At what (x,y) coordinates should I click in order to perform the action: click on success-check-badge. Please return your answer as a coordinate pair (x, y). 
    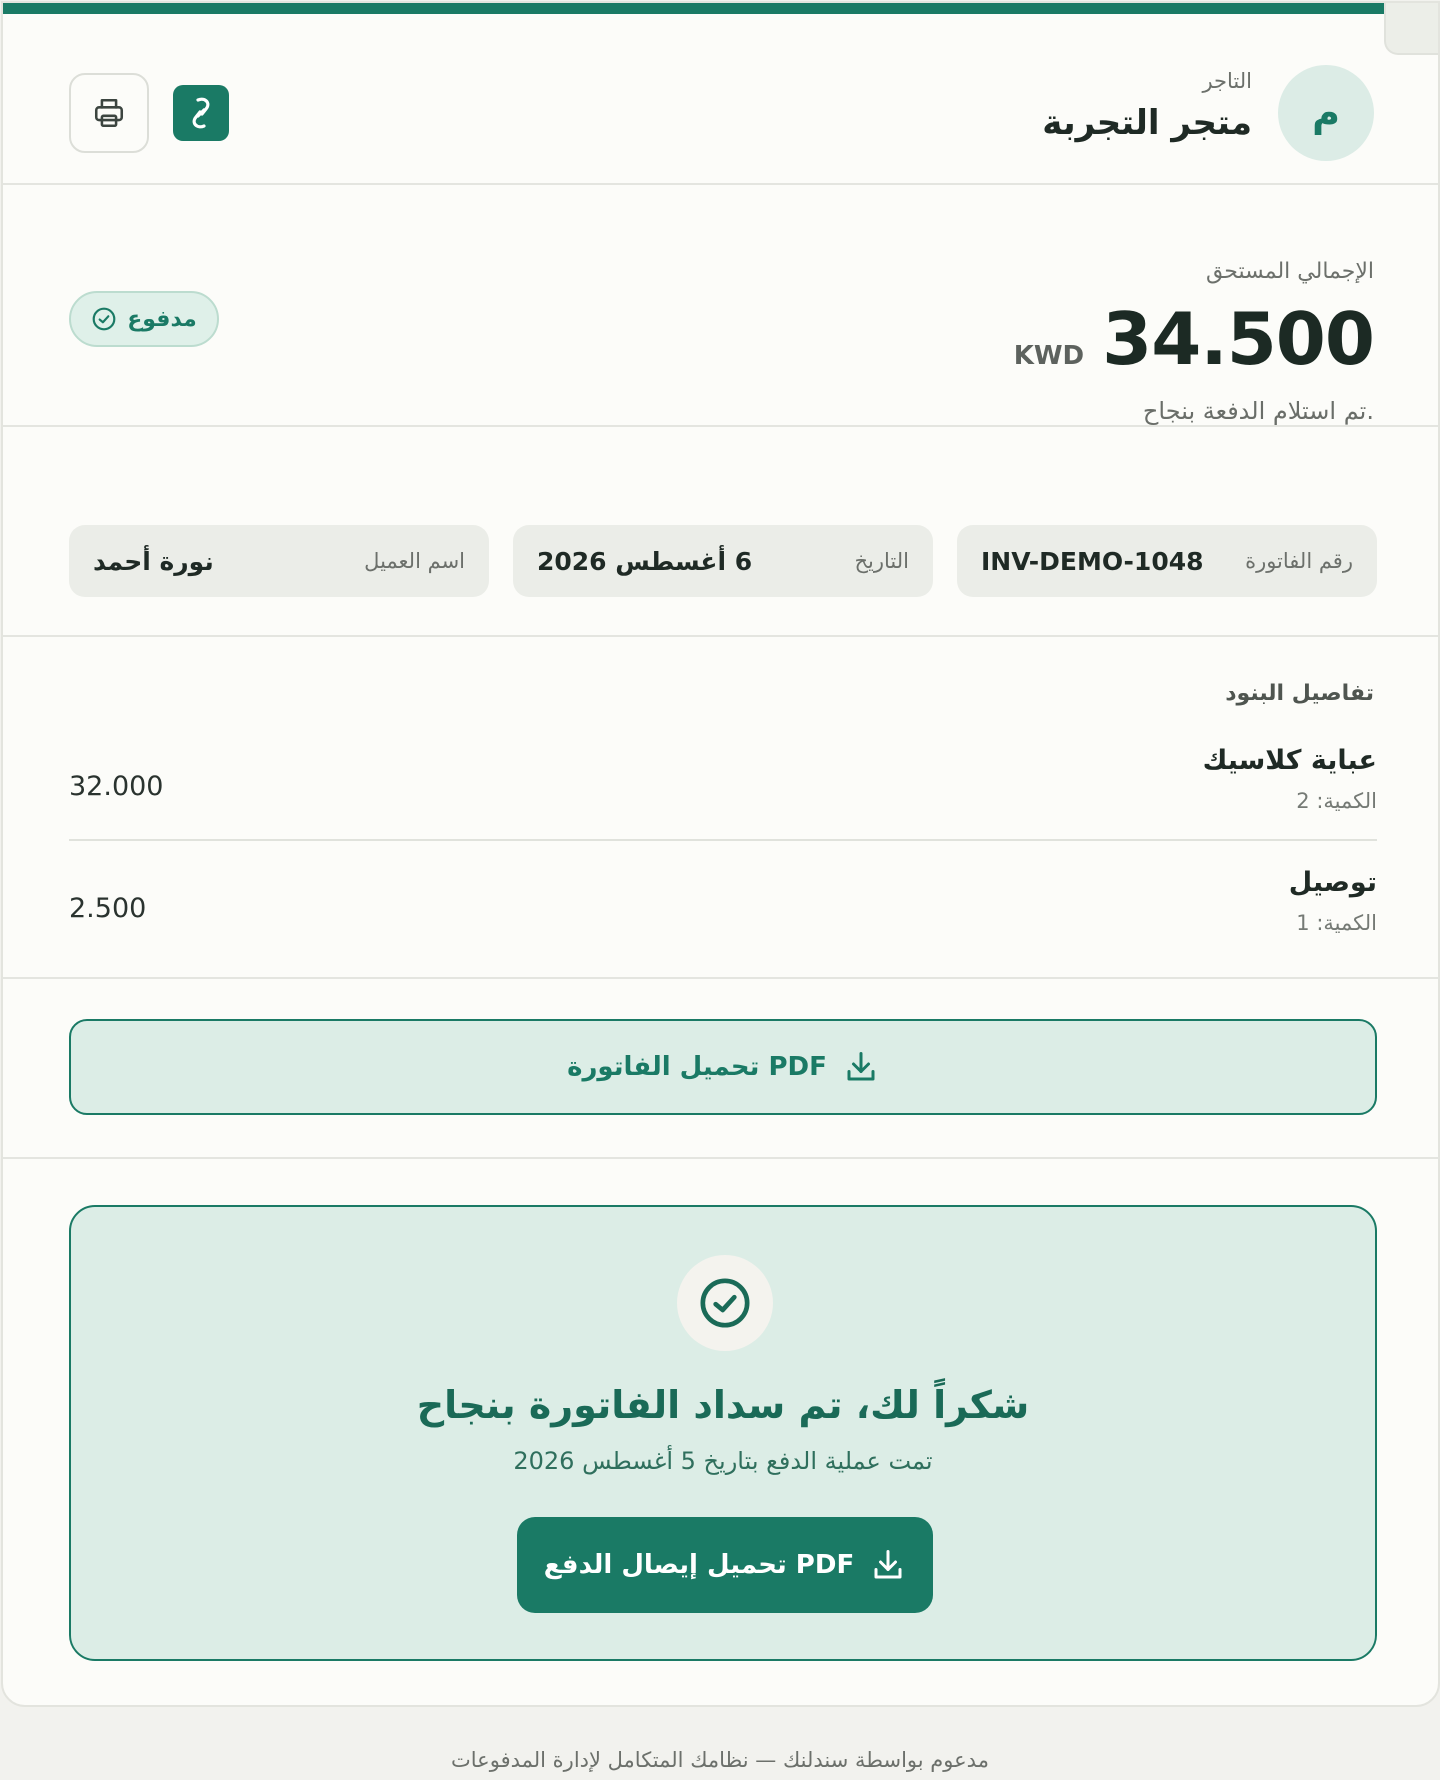
    Looking at the image, I should click on (725, 1303).